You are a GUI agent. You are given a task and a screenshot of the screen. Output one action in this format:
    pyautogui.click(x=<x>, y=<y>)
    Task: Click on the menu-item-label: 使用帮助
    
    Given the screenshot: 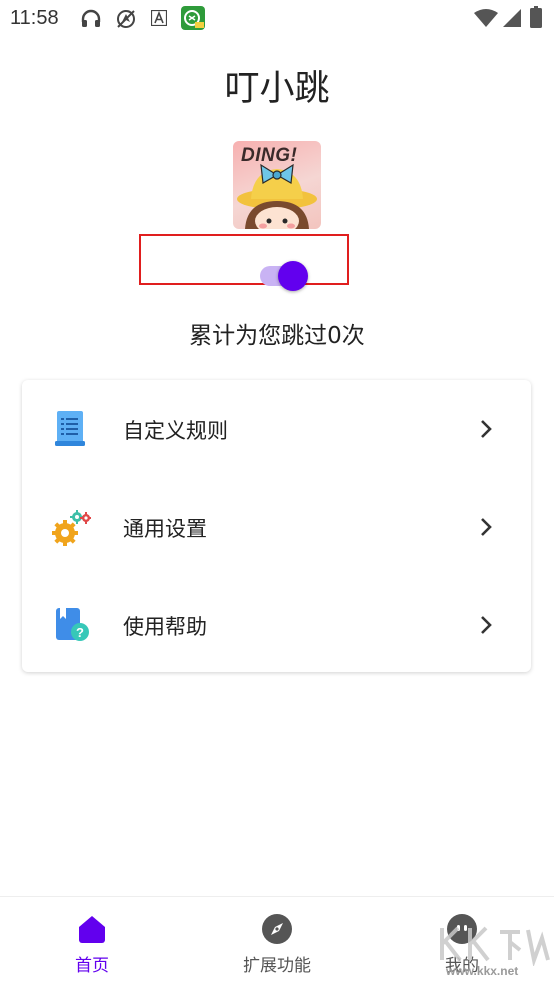 What is the action you would take?
    pyautogui.click(x=165, y=627)
    